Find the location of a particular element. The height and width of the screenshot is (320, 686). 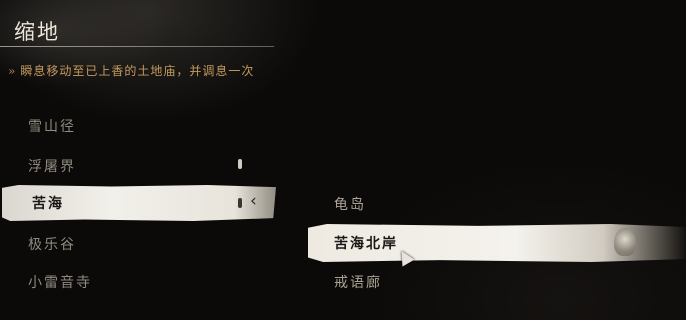

region-label: 极乐谷 is located at coordinates (52, 245).